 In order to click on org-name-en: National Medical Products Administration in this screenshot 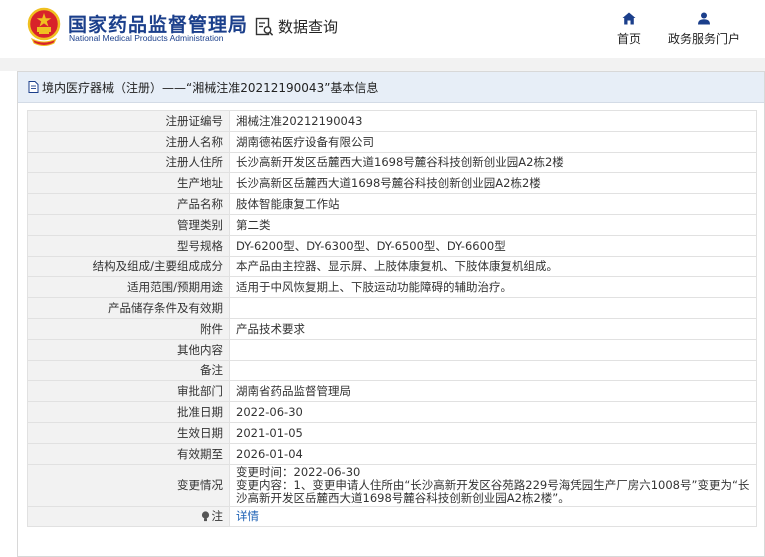, I will do `click(146, 38)`.